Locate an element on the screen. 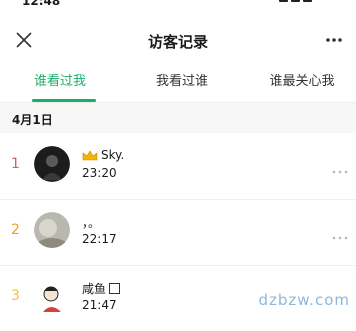  visit-time: 23:20 is located at coordinates (99, 173).